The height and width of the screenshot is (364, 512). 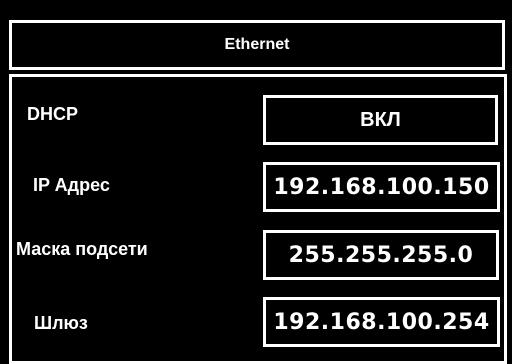 I want to click on ethernet-title: Ethernet, so click(x=257, y=44).